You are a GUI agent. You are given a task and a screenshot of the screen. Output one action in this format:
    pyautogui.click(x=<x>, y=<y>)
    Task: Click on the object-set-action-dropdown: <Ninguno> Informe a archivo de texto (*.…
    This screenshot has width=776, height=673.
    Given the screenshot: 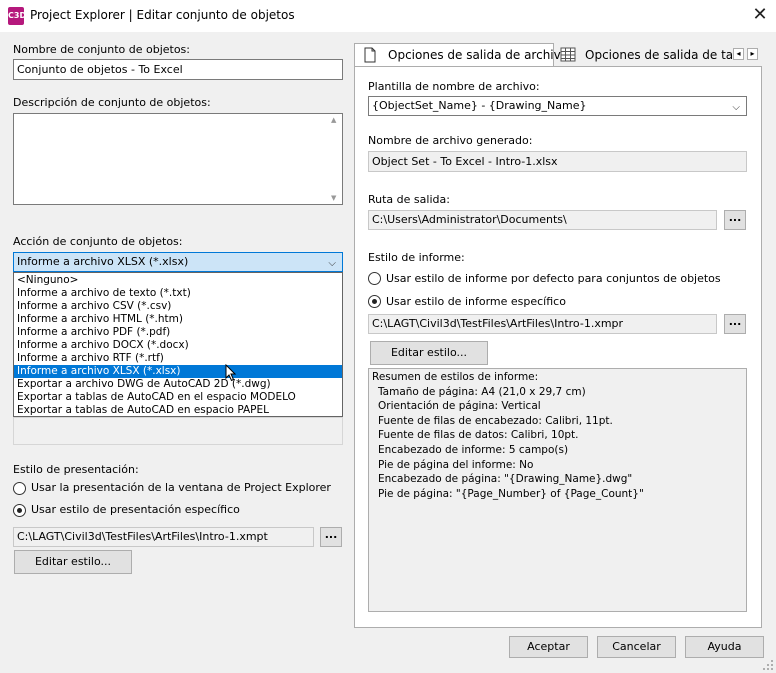 What is the action you would take?
    pyautogui.click(x=178, y=344)
    